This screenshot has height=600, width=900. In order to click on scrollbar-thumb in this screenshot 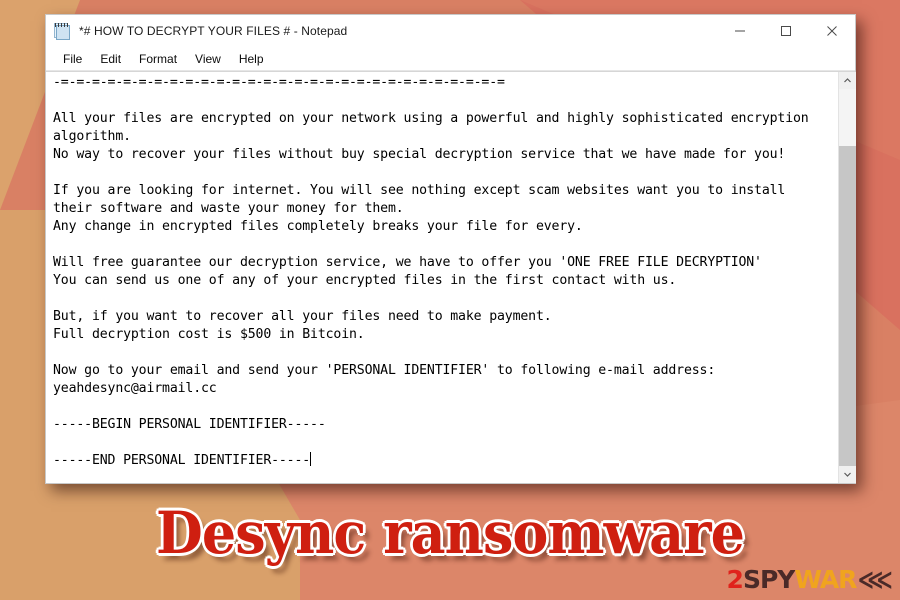, I will do `click(847, 117)`.